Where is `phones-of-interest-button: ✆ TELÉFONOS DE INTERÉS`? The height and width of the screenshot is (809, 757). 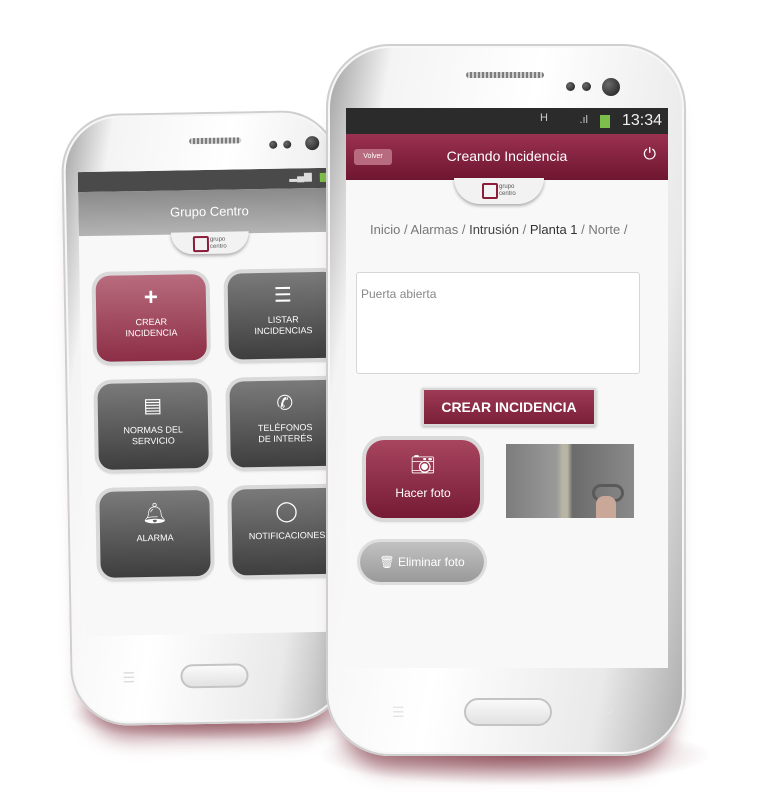 phones-of-interest-button: ✆ TELÉFONOS DE INTERÉS is located at coordinates (285, 423).